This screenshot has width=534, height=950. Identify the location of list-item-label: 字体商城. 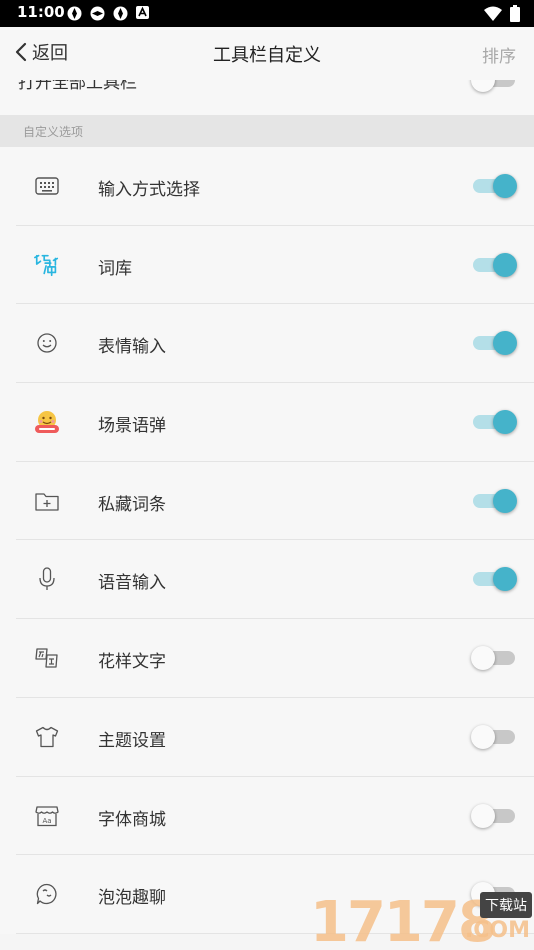
(132, 819).